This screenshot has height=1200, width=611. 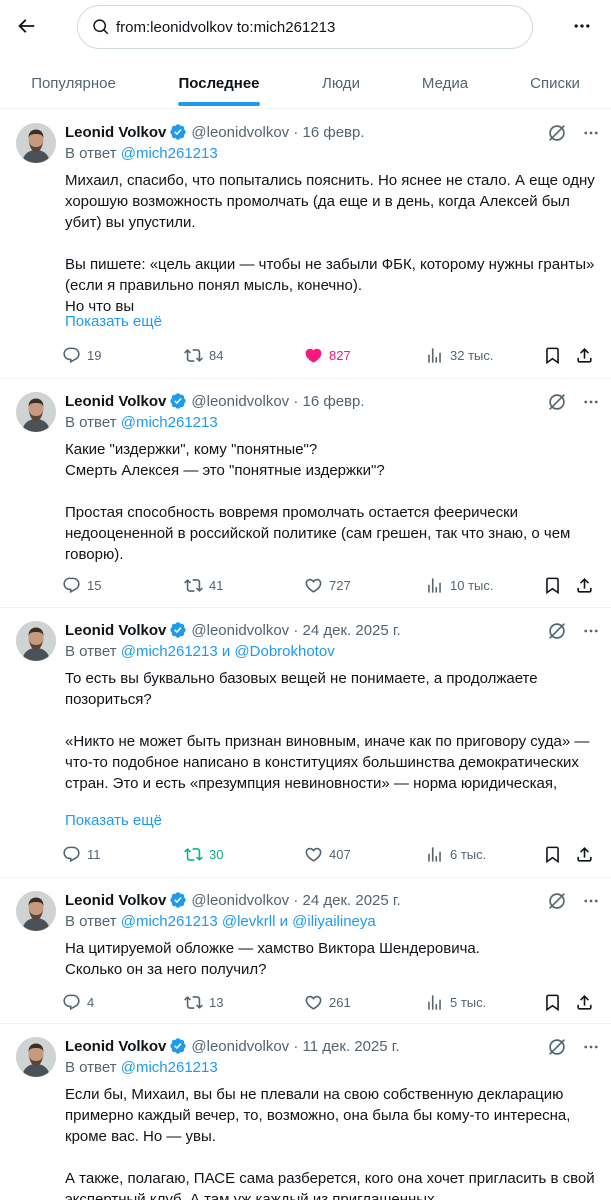 What do you see at coordinates (555, 83) in the screenshot?
I see `tab-lists: Списки` at bounding box center [555, 83].